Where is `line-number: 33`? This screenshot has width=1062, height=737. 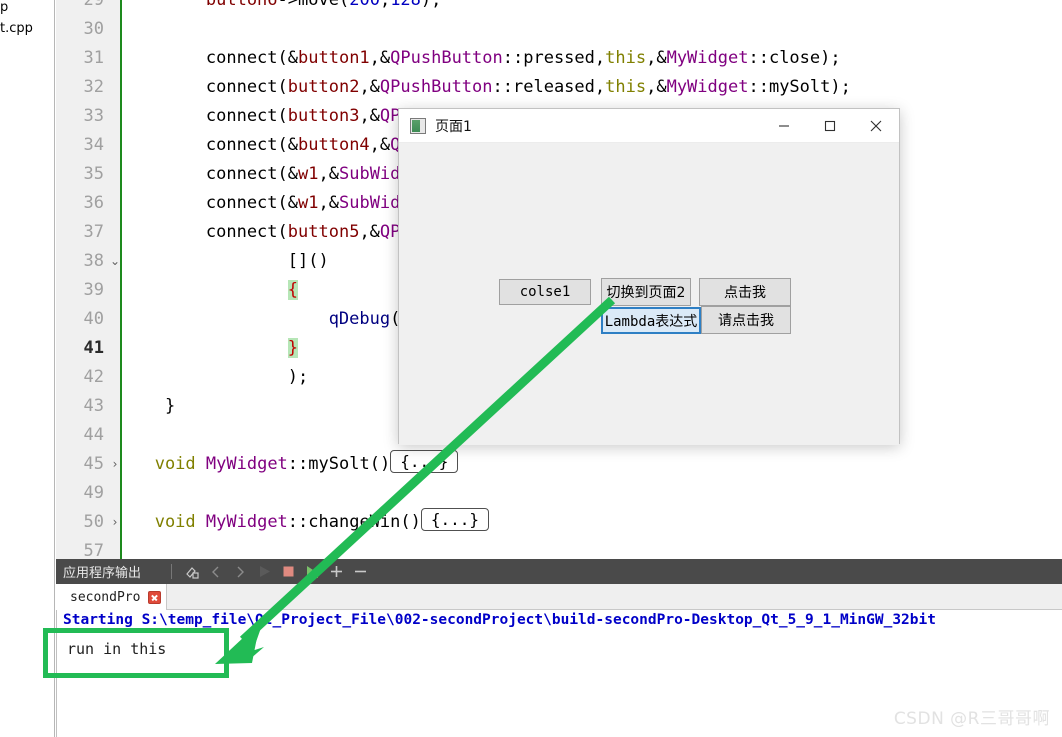 line-number: 33 is located at coordinates (93, 116).